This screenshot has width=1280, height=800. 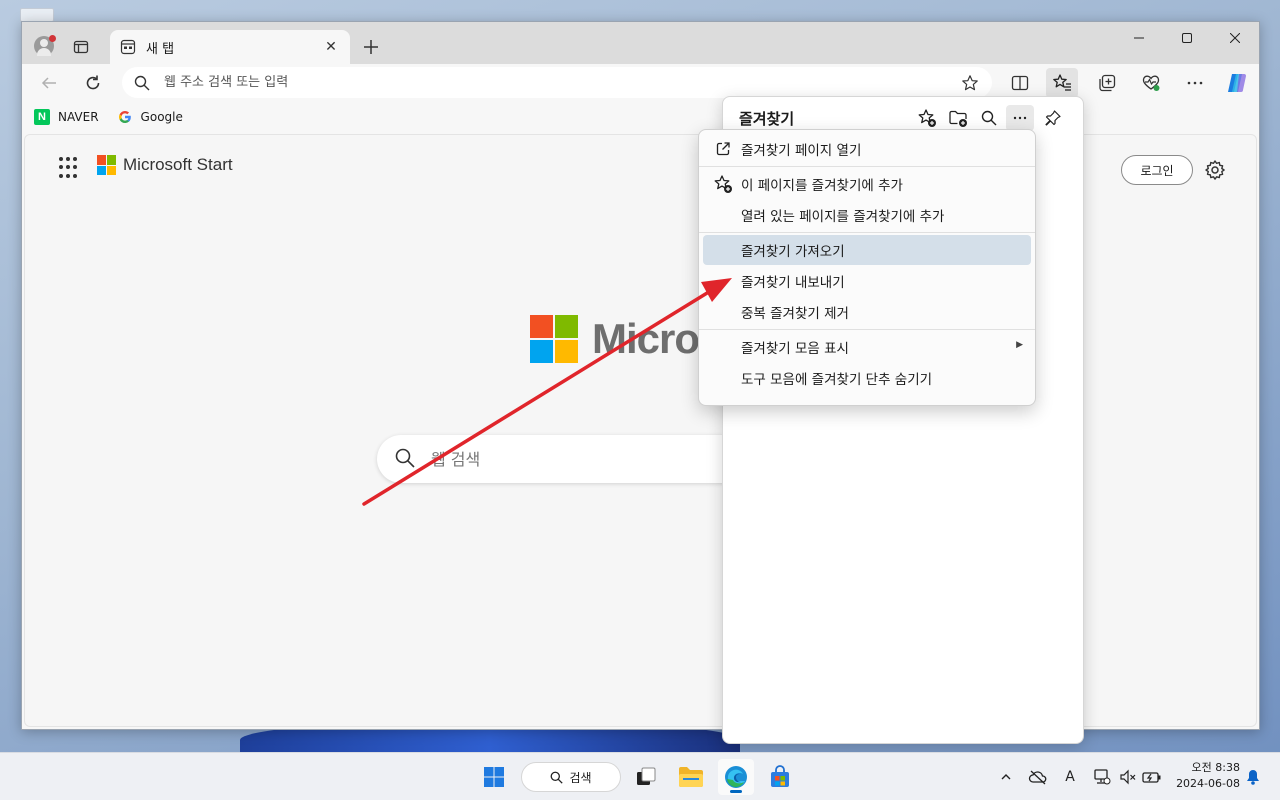 I want to click on windows-logo-icon, so click(x=494, y=777).